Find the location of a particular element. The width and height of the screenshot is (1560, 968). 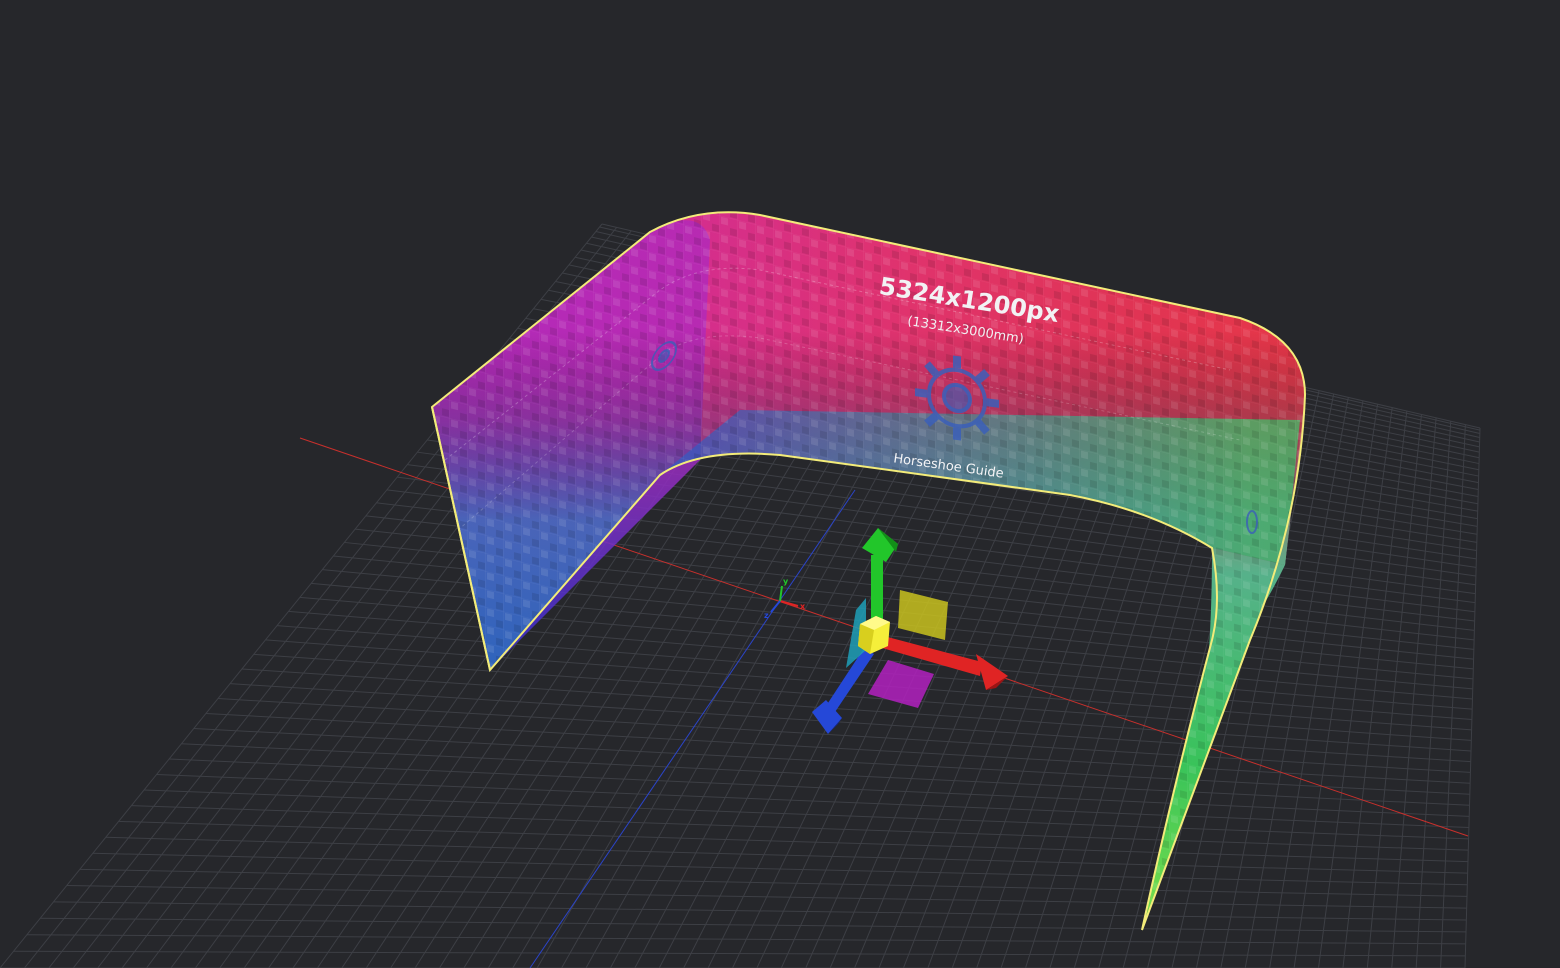

gizmo-z-axis-handle is located at coordinates (843, 691).